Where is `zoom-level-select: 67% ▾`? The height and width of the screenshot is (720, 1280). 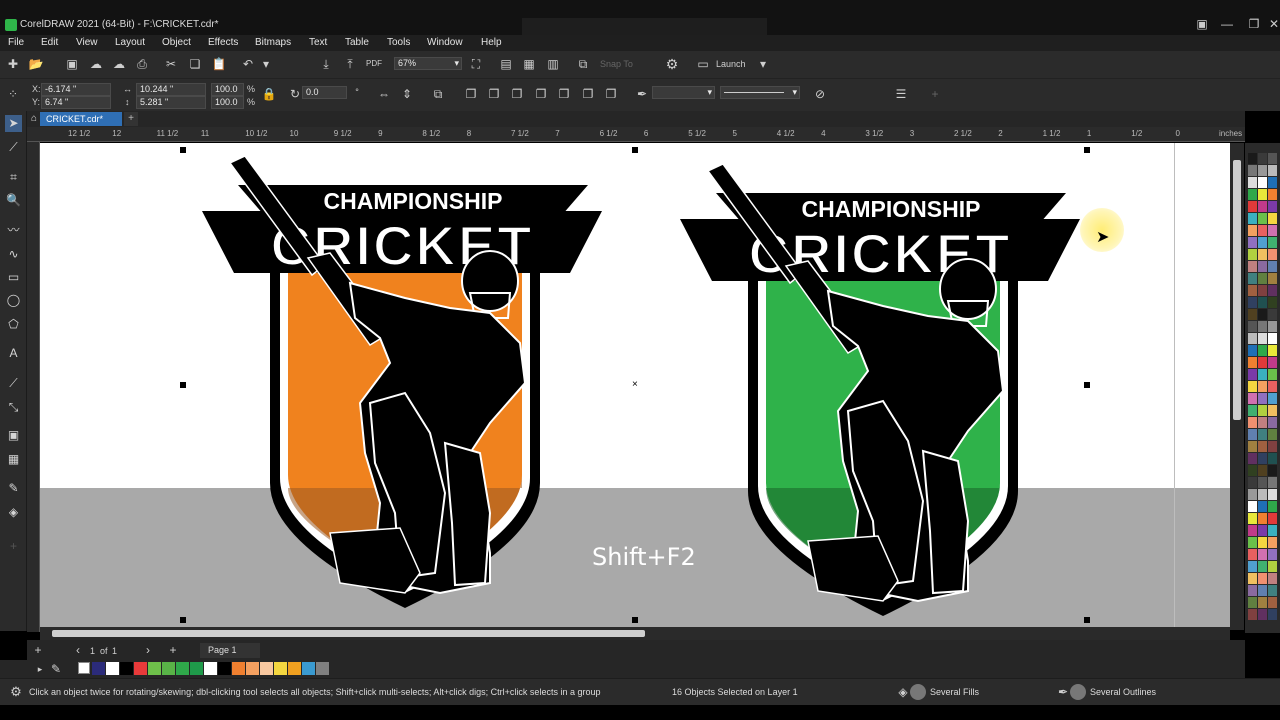
zoom-level-select: 67% ▾ is located at coordinates (428, 63).